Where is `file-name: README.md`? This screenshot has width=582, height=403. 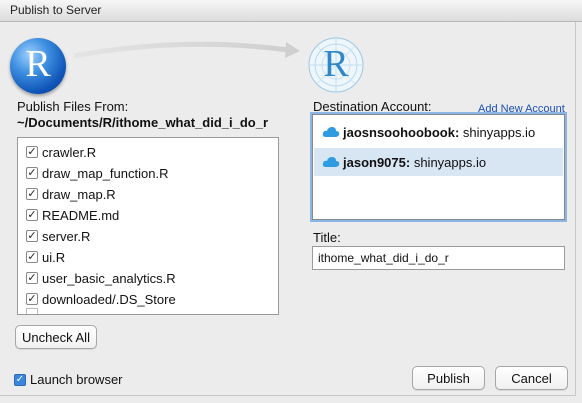
file-name: README.md is located at coordinates (81, 215).